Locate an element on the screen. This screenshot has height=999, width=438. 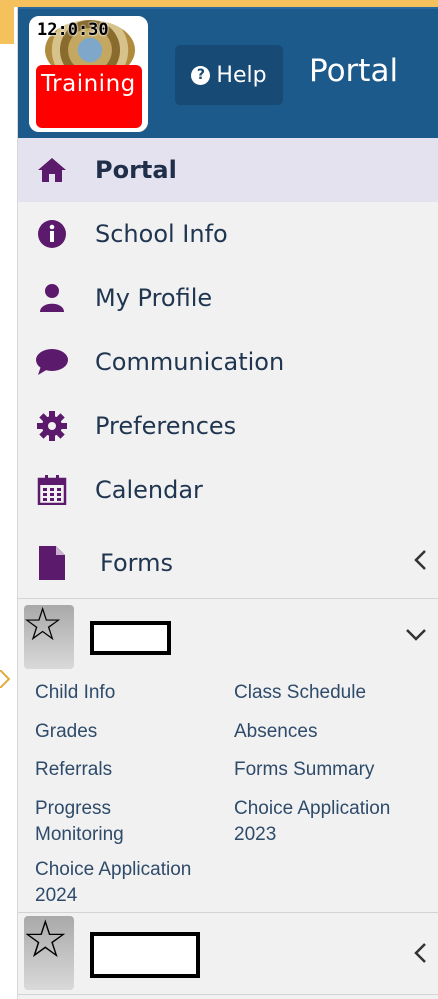
nav-item-forms: Forms is located at coordinates (228, 563).